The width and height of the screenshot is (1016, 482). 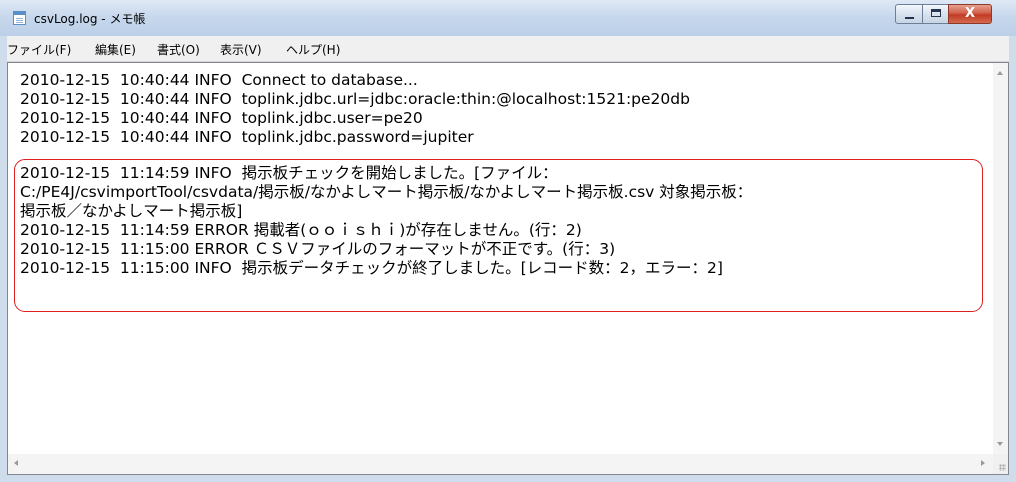 I want to click on scroll-up-arrow-icon, so click(x=1000, y=73).